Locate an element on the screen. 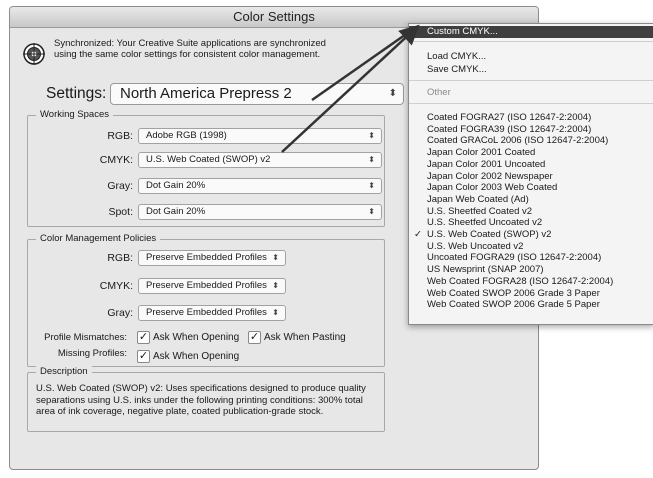  menu-item-profile: Japan Color 2002 Newspaper is located at coordinates (531, 177).